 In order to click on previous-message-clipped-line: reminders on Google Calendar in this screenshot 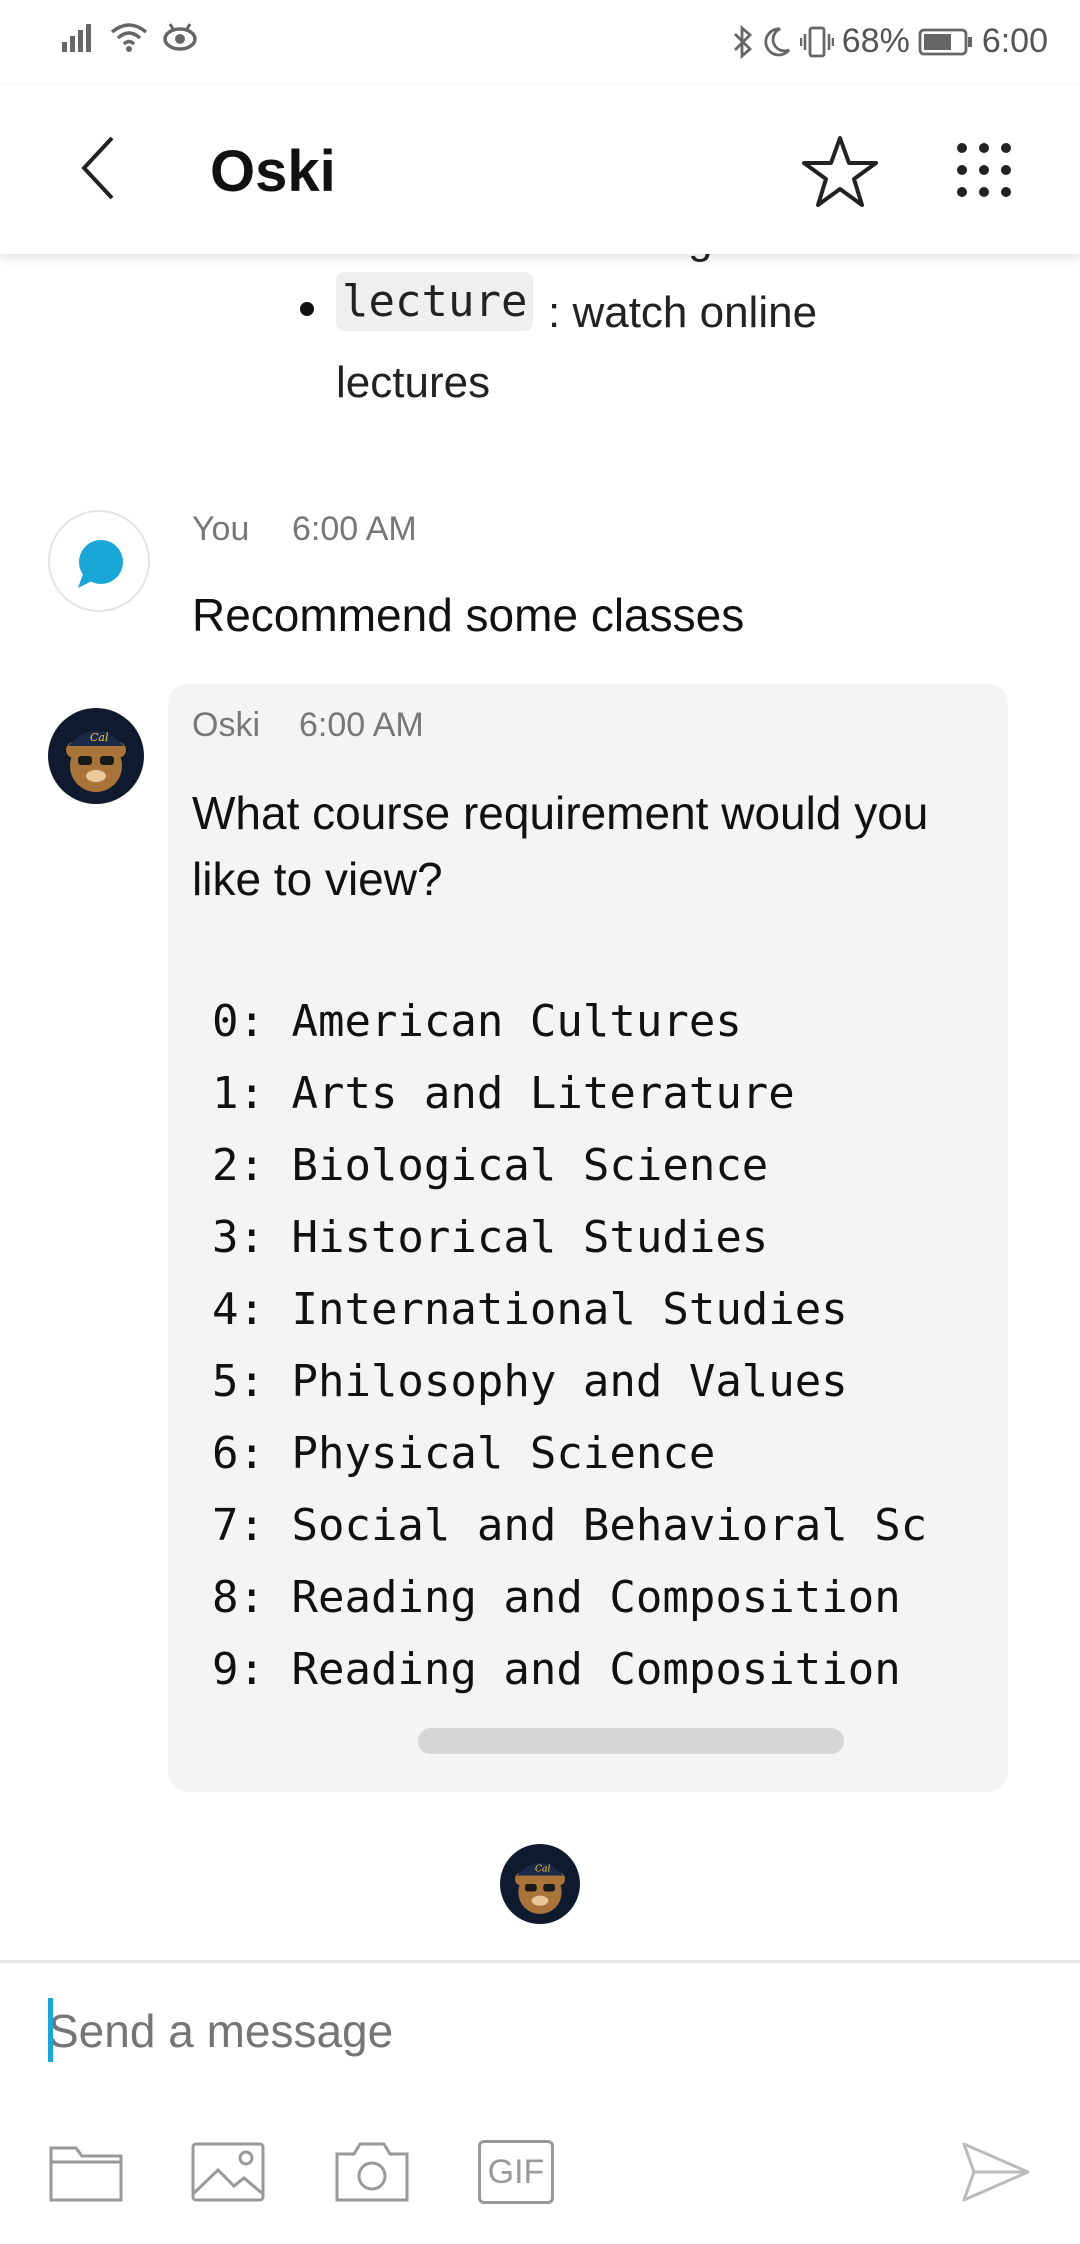, I will do `click(637, 259)`.